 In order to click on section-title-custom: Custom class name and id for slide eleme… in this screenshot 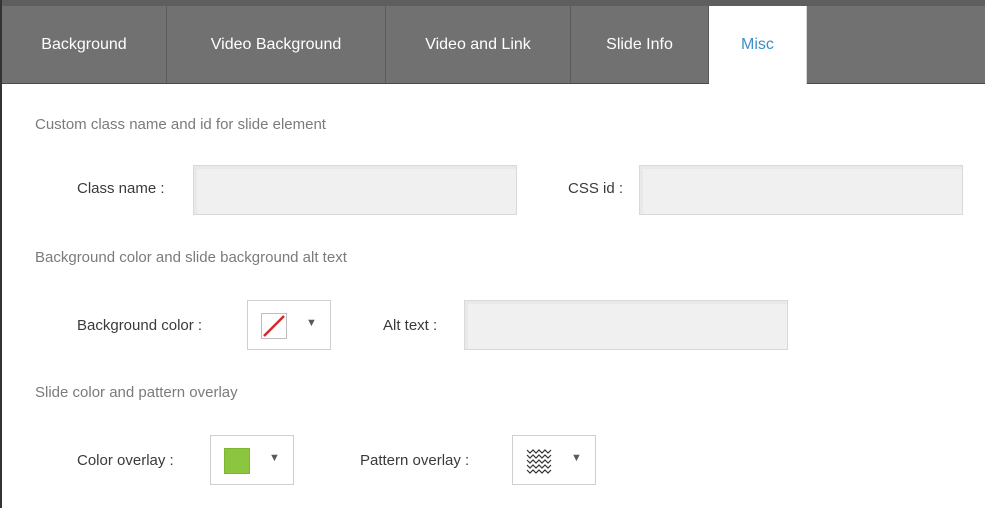, I will do `click(180, 124)`.